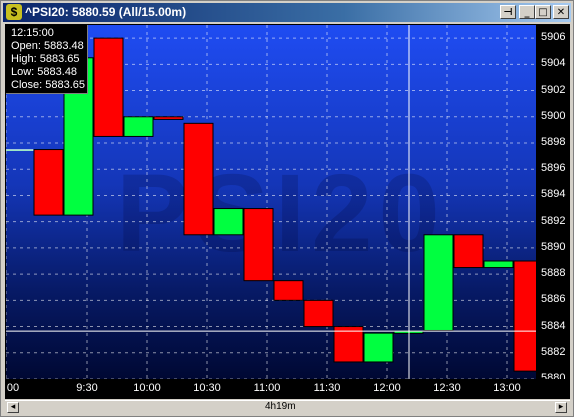 The height and width of the screenshot is (417, 574). I want to click on x-tick-label: 12:00, so click(387, 388).